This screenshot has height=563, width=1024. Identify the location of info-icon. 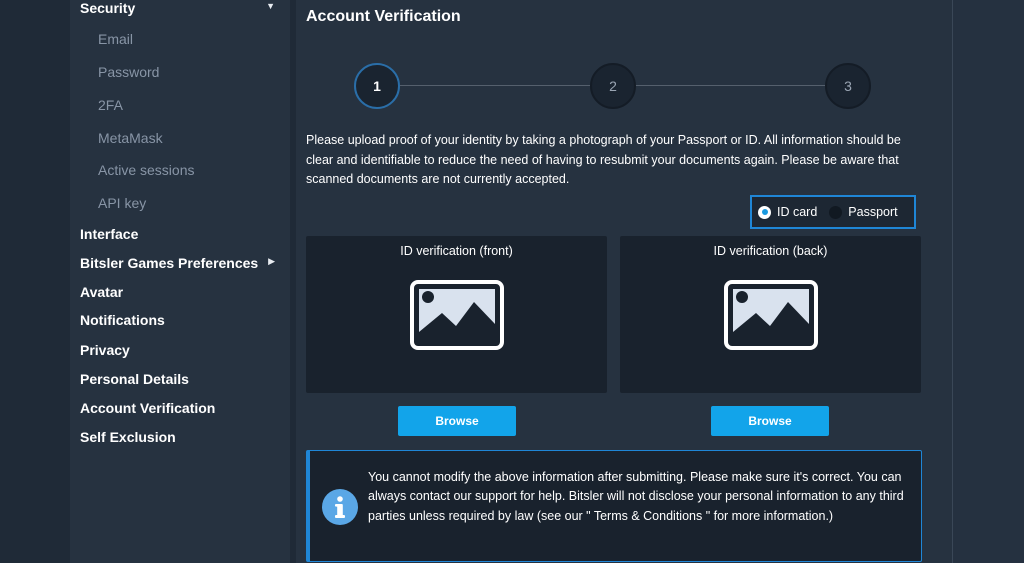
(340, 507).